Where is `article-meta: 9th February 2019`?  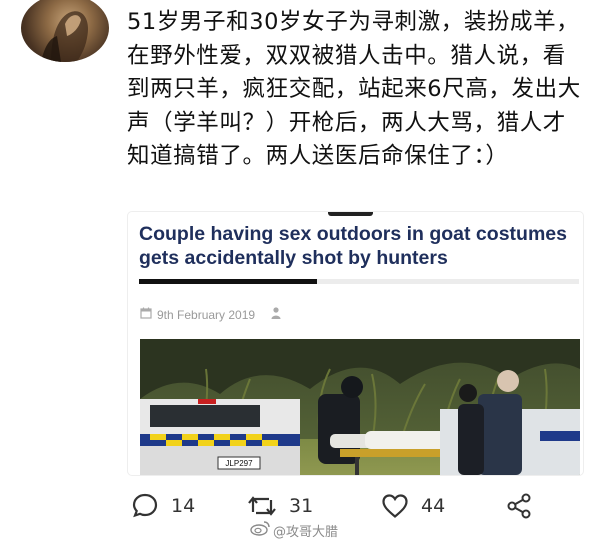 article-meta: 9th February 2019 is located at coordinates (210, 314).